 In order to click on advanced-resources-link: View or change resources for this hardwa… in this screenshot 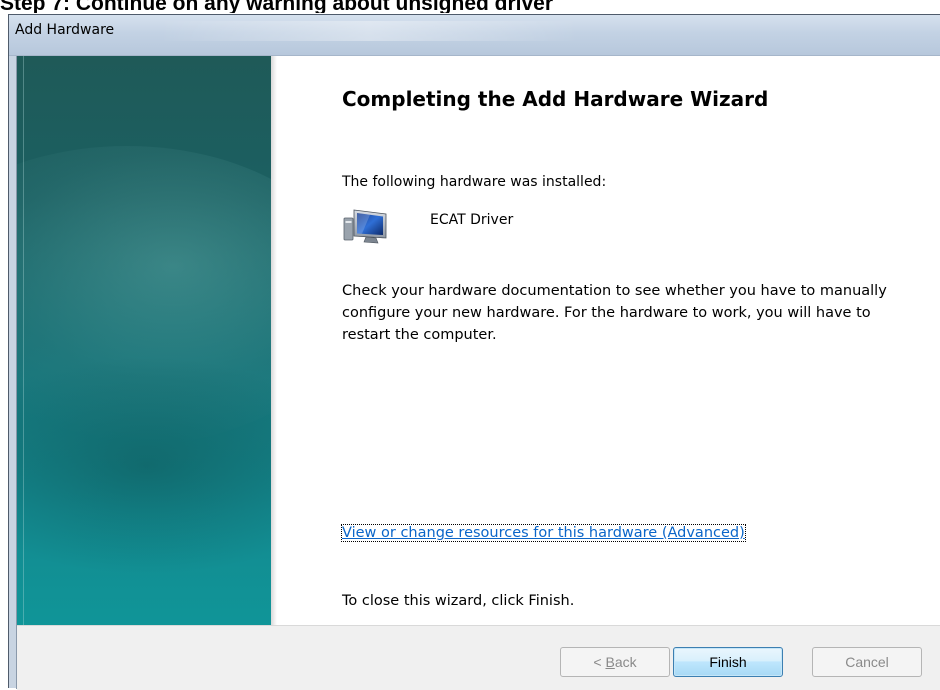, I will do `click(543, 533)`.